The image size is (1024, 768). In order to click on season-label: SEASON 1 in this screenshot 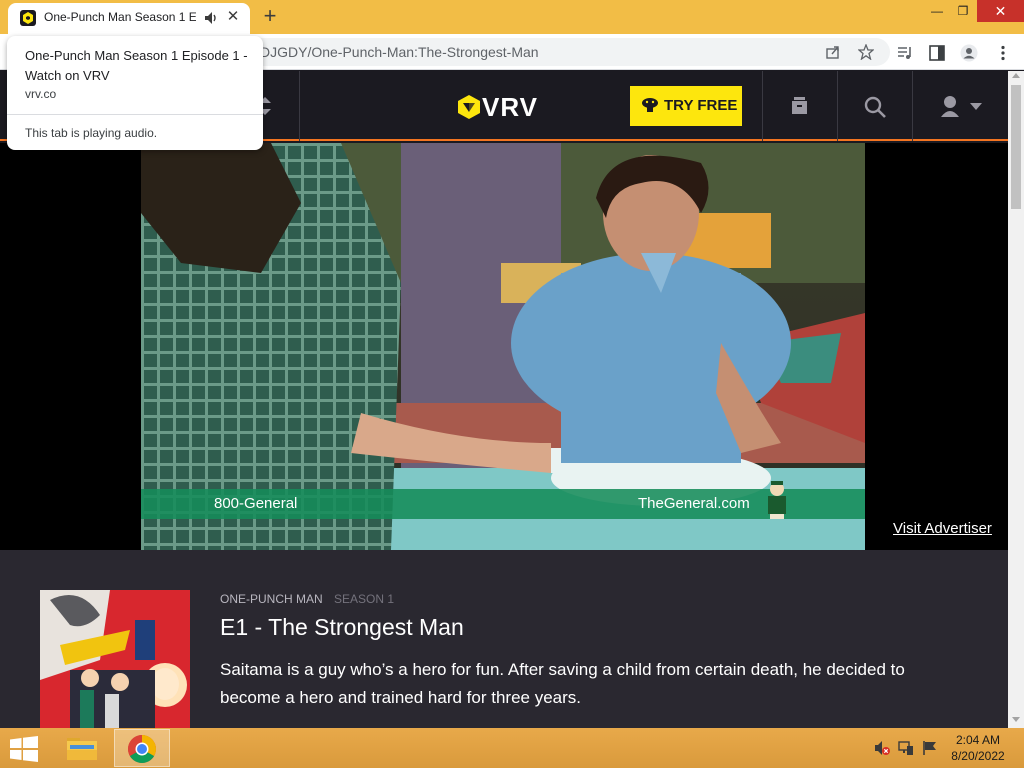, I will do `click(364, 599)`.